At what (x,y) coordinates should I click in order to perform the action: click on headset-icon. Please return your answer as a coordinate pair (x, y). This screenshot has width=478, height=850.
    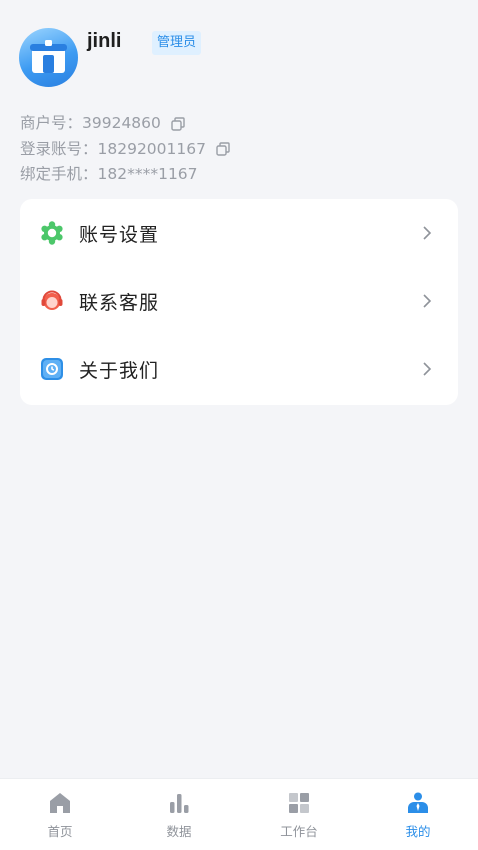
    Looking at the image, I should click on (52, 301).